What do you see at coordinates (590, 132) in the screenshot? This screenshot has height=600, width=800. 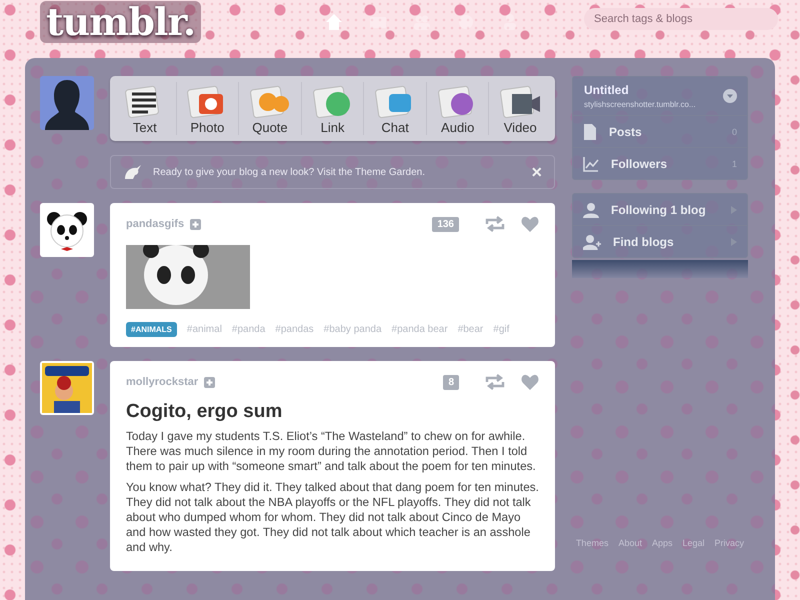 I see `document-icon` at bounding box center [590, 132].